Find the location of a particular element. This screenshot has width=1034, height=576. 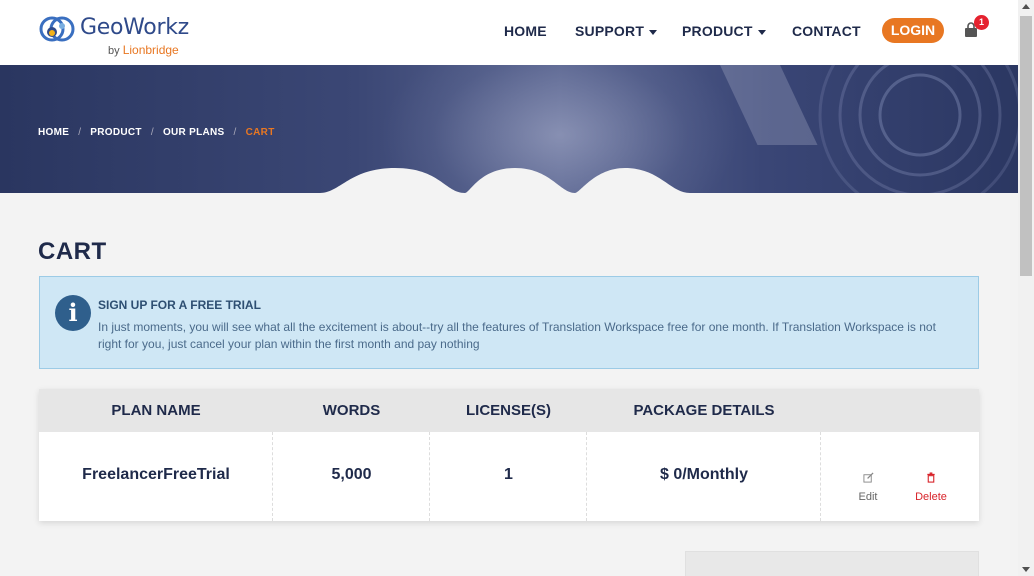

alert-title: SIGN UP FOR A FREE TRIAL is located at coordinates (179, 305).